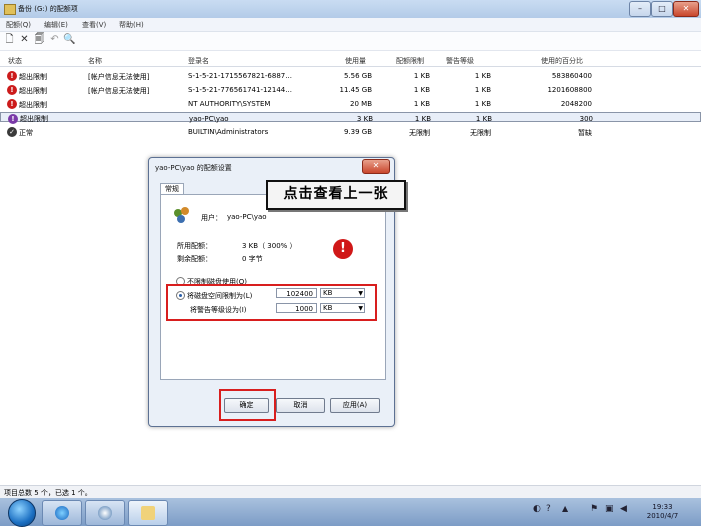  Describe the element at coordinates (48, 493) in the screenshot. I see `status-text: 项目总数 5 个，已选 1 个。` at that location.